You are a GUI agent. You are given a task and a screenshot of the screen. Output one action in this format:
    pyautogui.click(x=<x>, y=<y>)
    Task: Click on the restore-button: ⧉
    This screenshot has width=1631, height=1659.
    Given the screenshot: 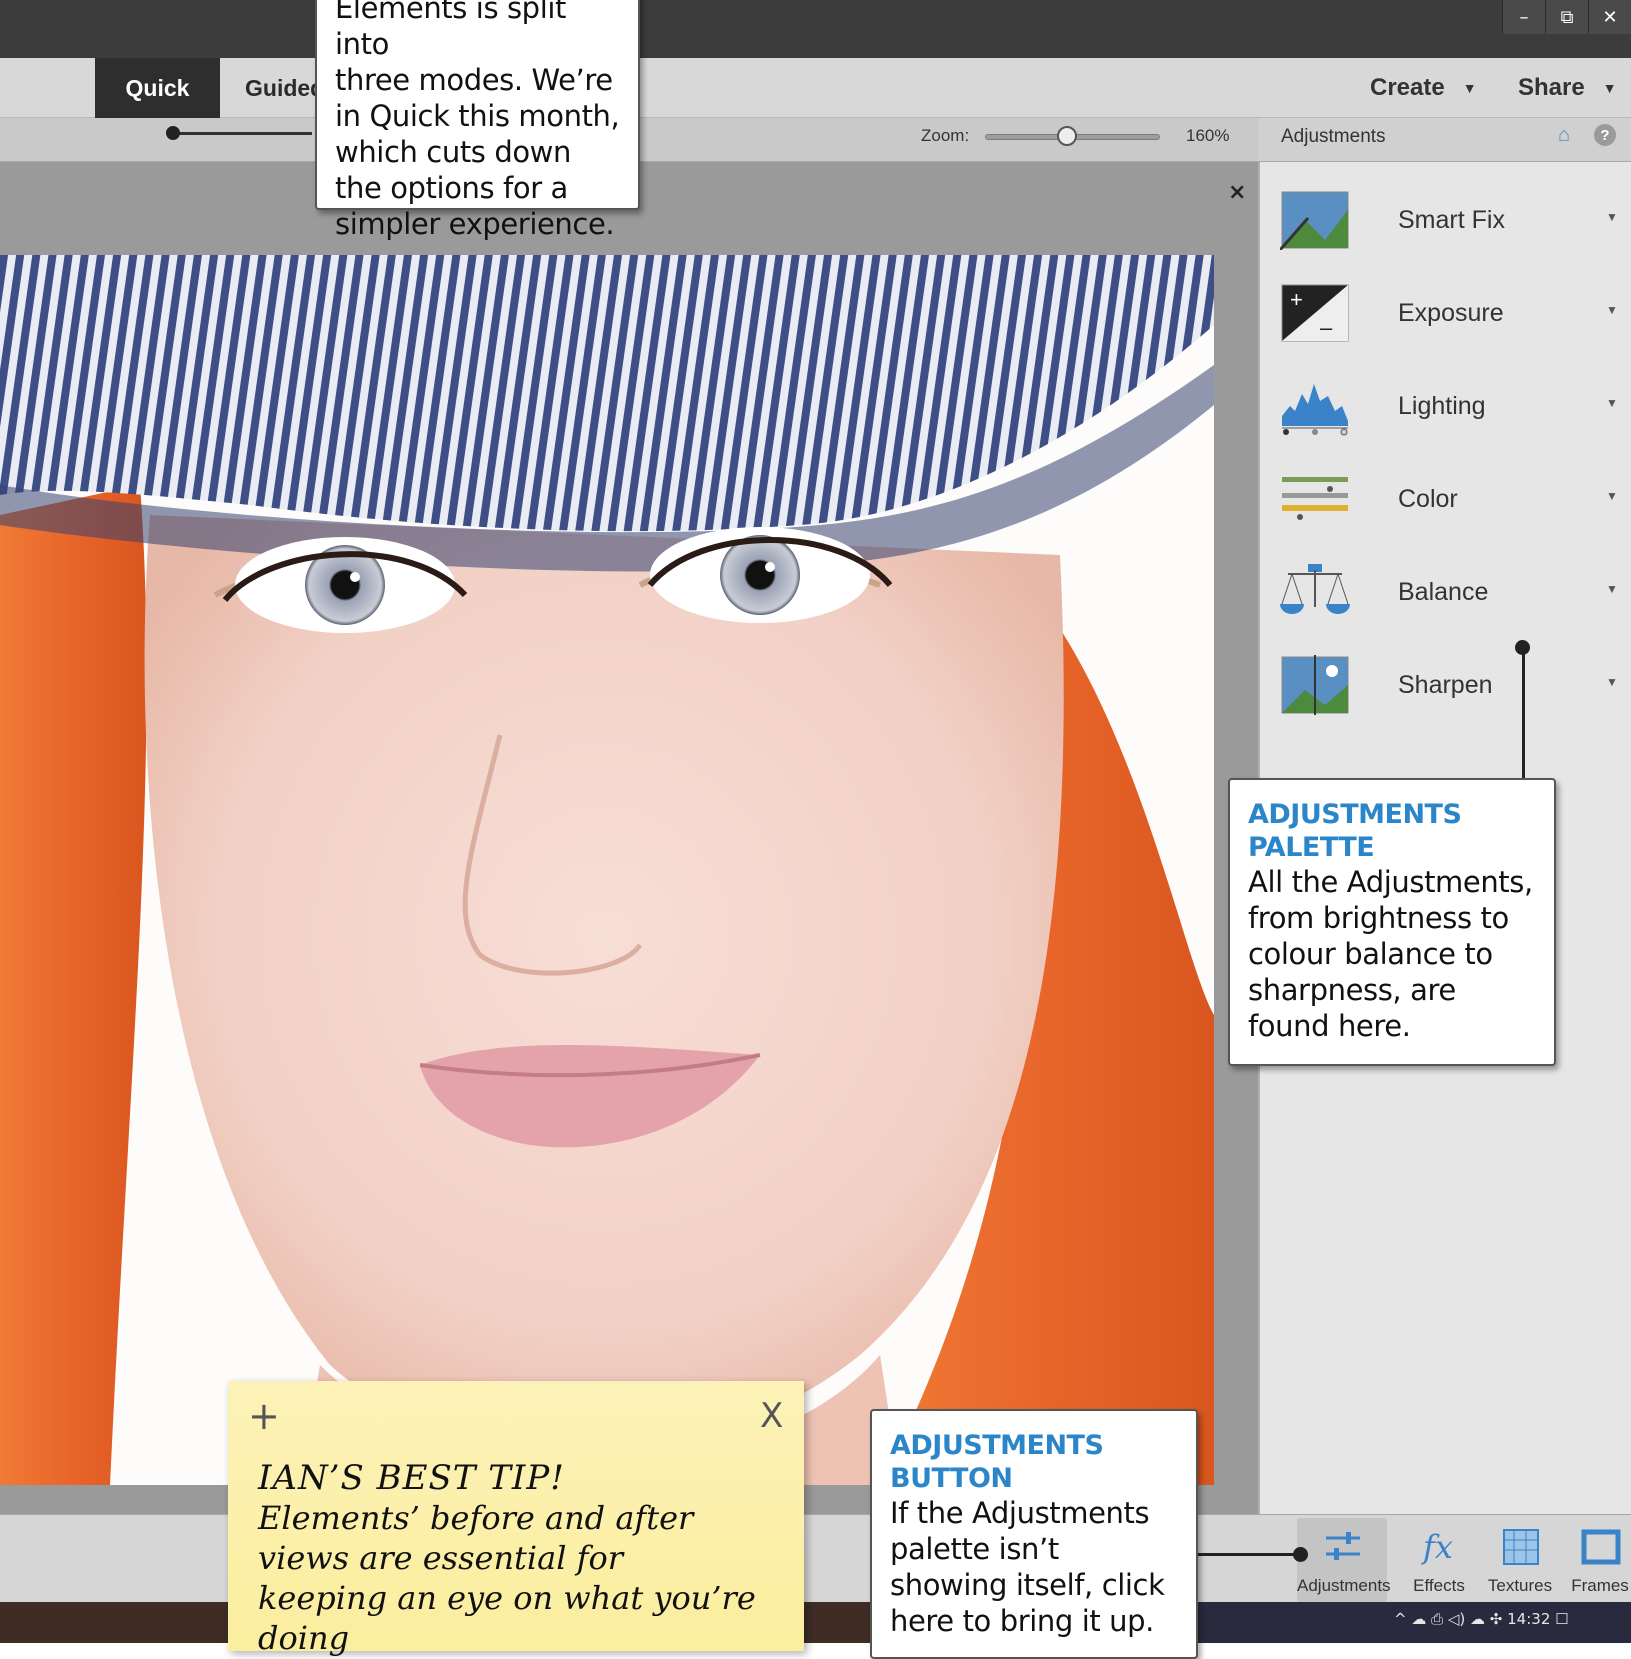 What is the action you would take?
    pyautogui.click(x=1566, y=17)
    